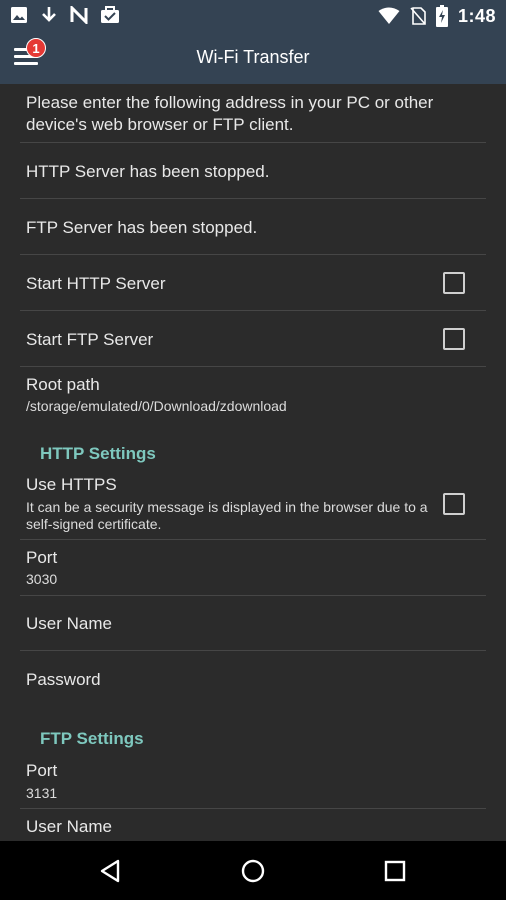  I want to click on page-title: Wi-Fi Transfer, so click(253, 57).